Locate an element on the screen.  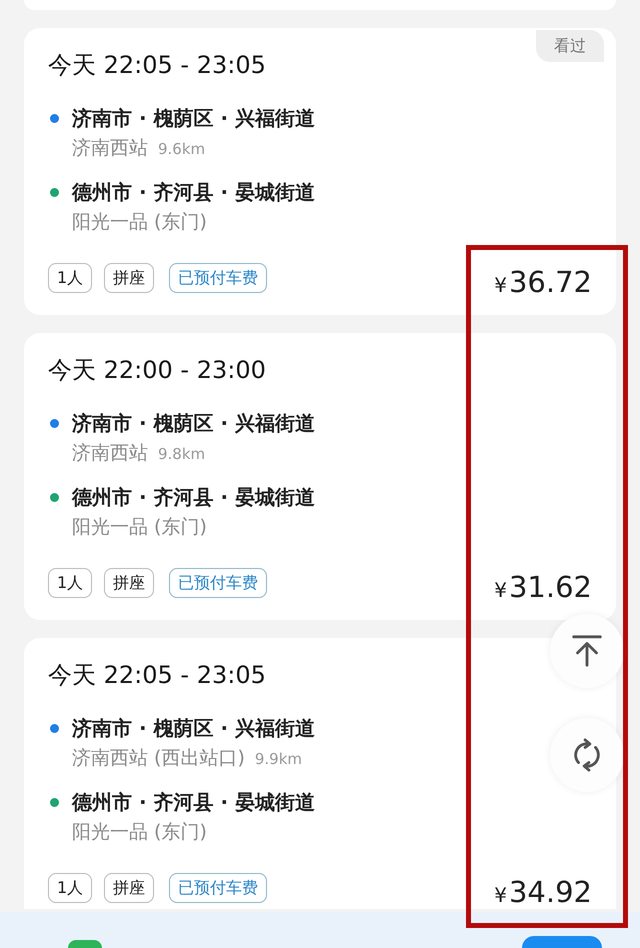
distance-text: 9.9km is located at coordinates (278, 759).